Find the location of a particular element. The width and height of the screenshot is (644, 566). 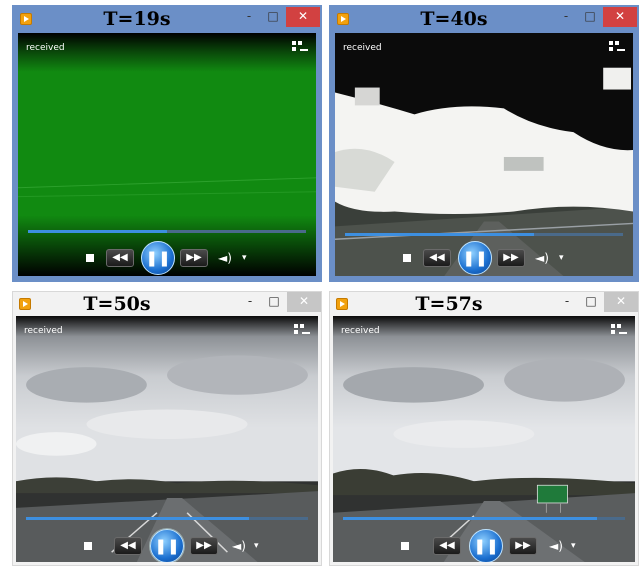

title-bar: T=50s - □ ✕ is located at coordinates (167, 304).